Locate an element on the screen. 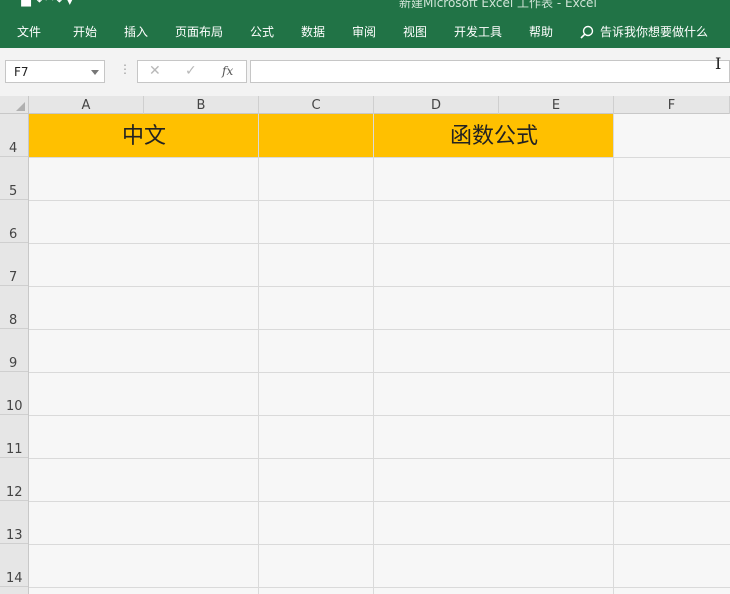 The height and width of the screenshot is (594, 730). cell-a4-merged: 中文 is located at coordinates (144, 135).